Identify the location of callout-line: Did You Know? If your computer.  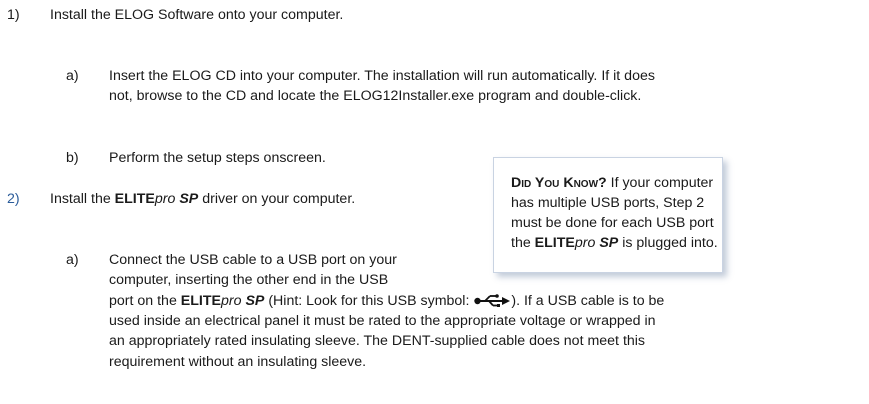
(612, 183).